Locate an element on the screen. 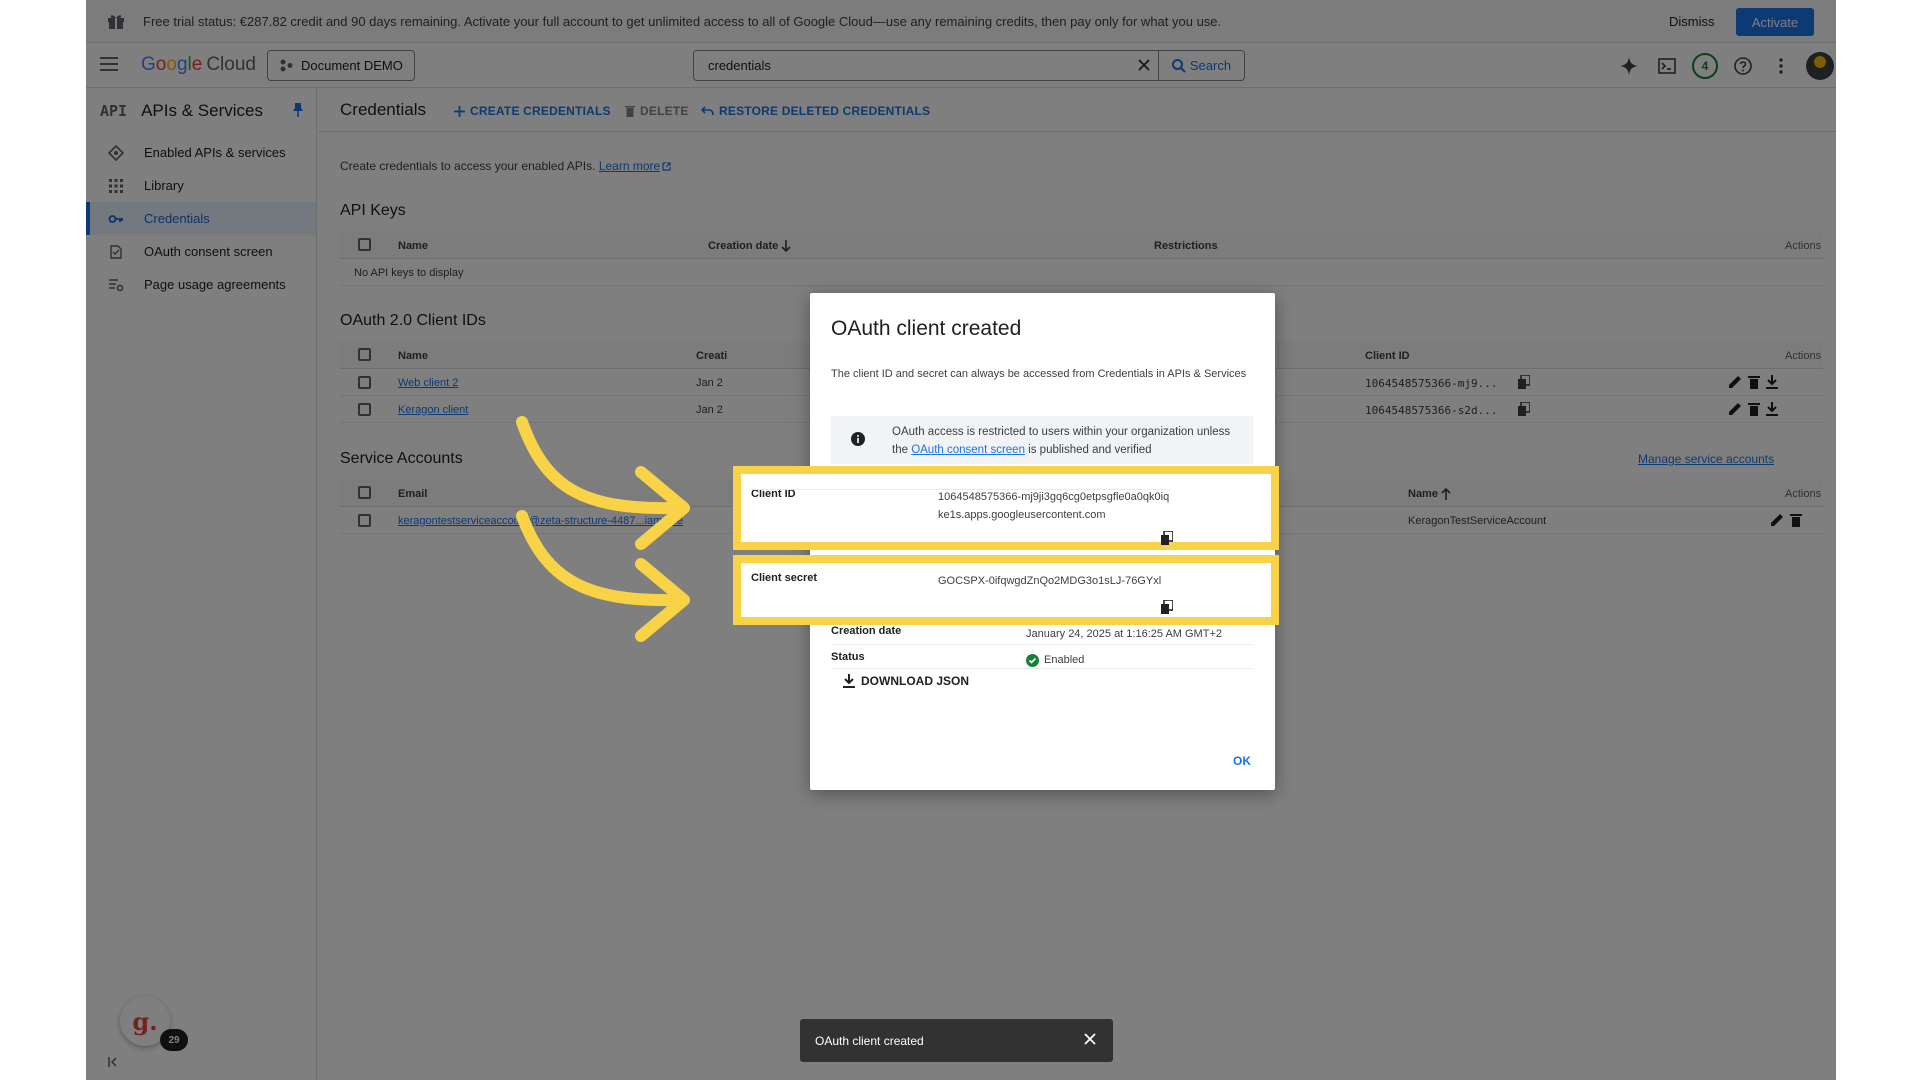 The width and height of the screenshot is (1920, 1080). copy-client-secret-icon is located at coordinates (1167, 607).